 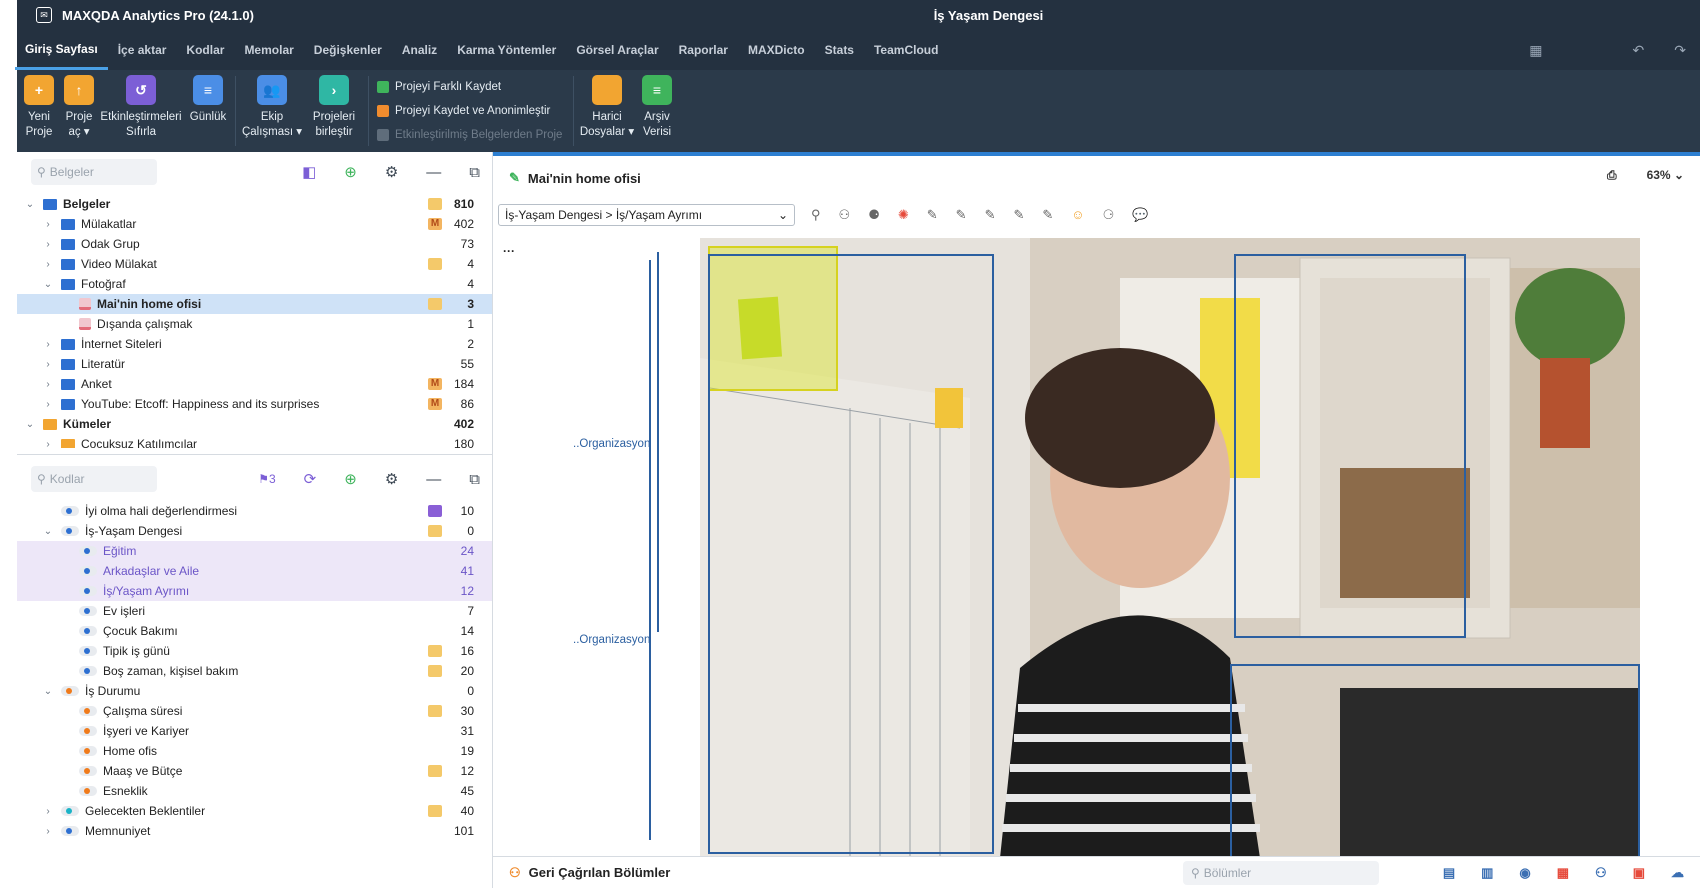 What do you see at coordinates (309, 172) in the screenshot?
I see `document-options-icon: ◧` at bounding box center [309, 172].